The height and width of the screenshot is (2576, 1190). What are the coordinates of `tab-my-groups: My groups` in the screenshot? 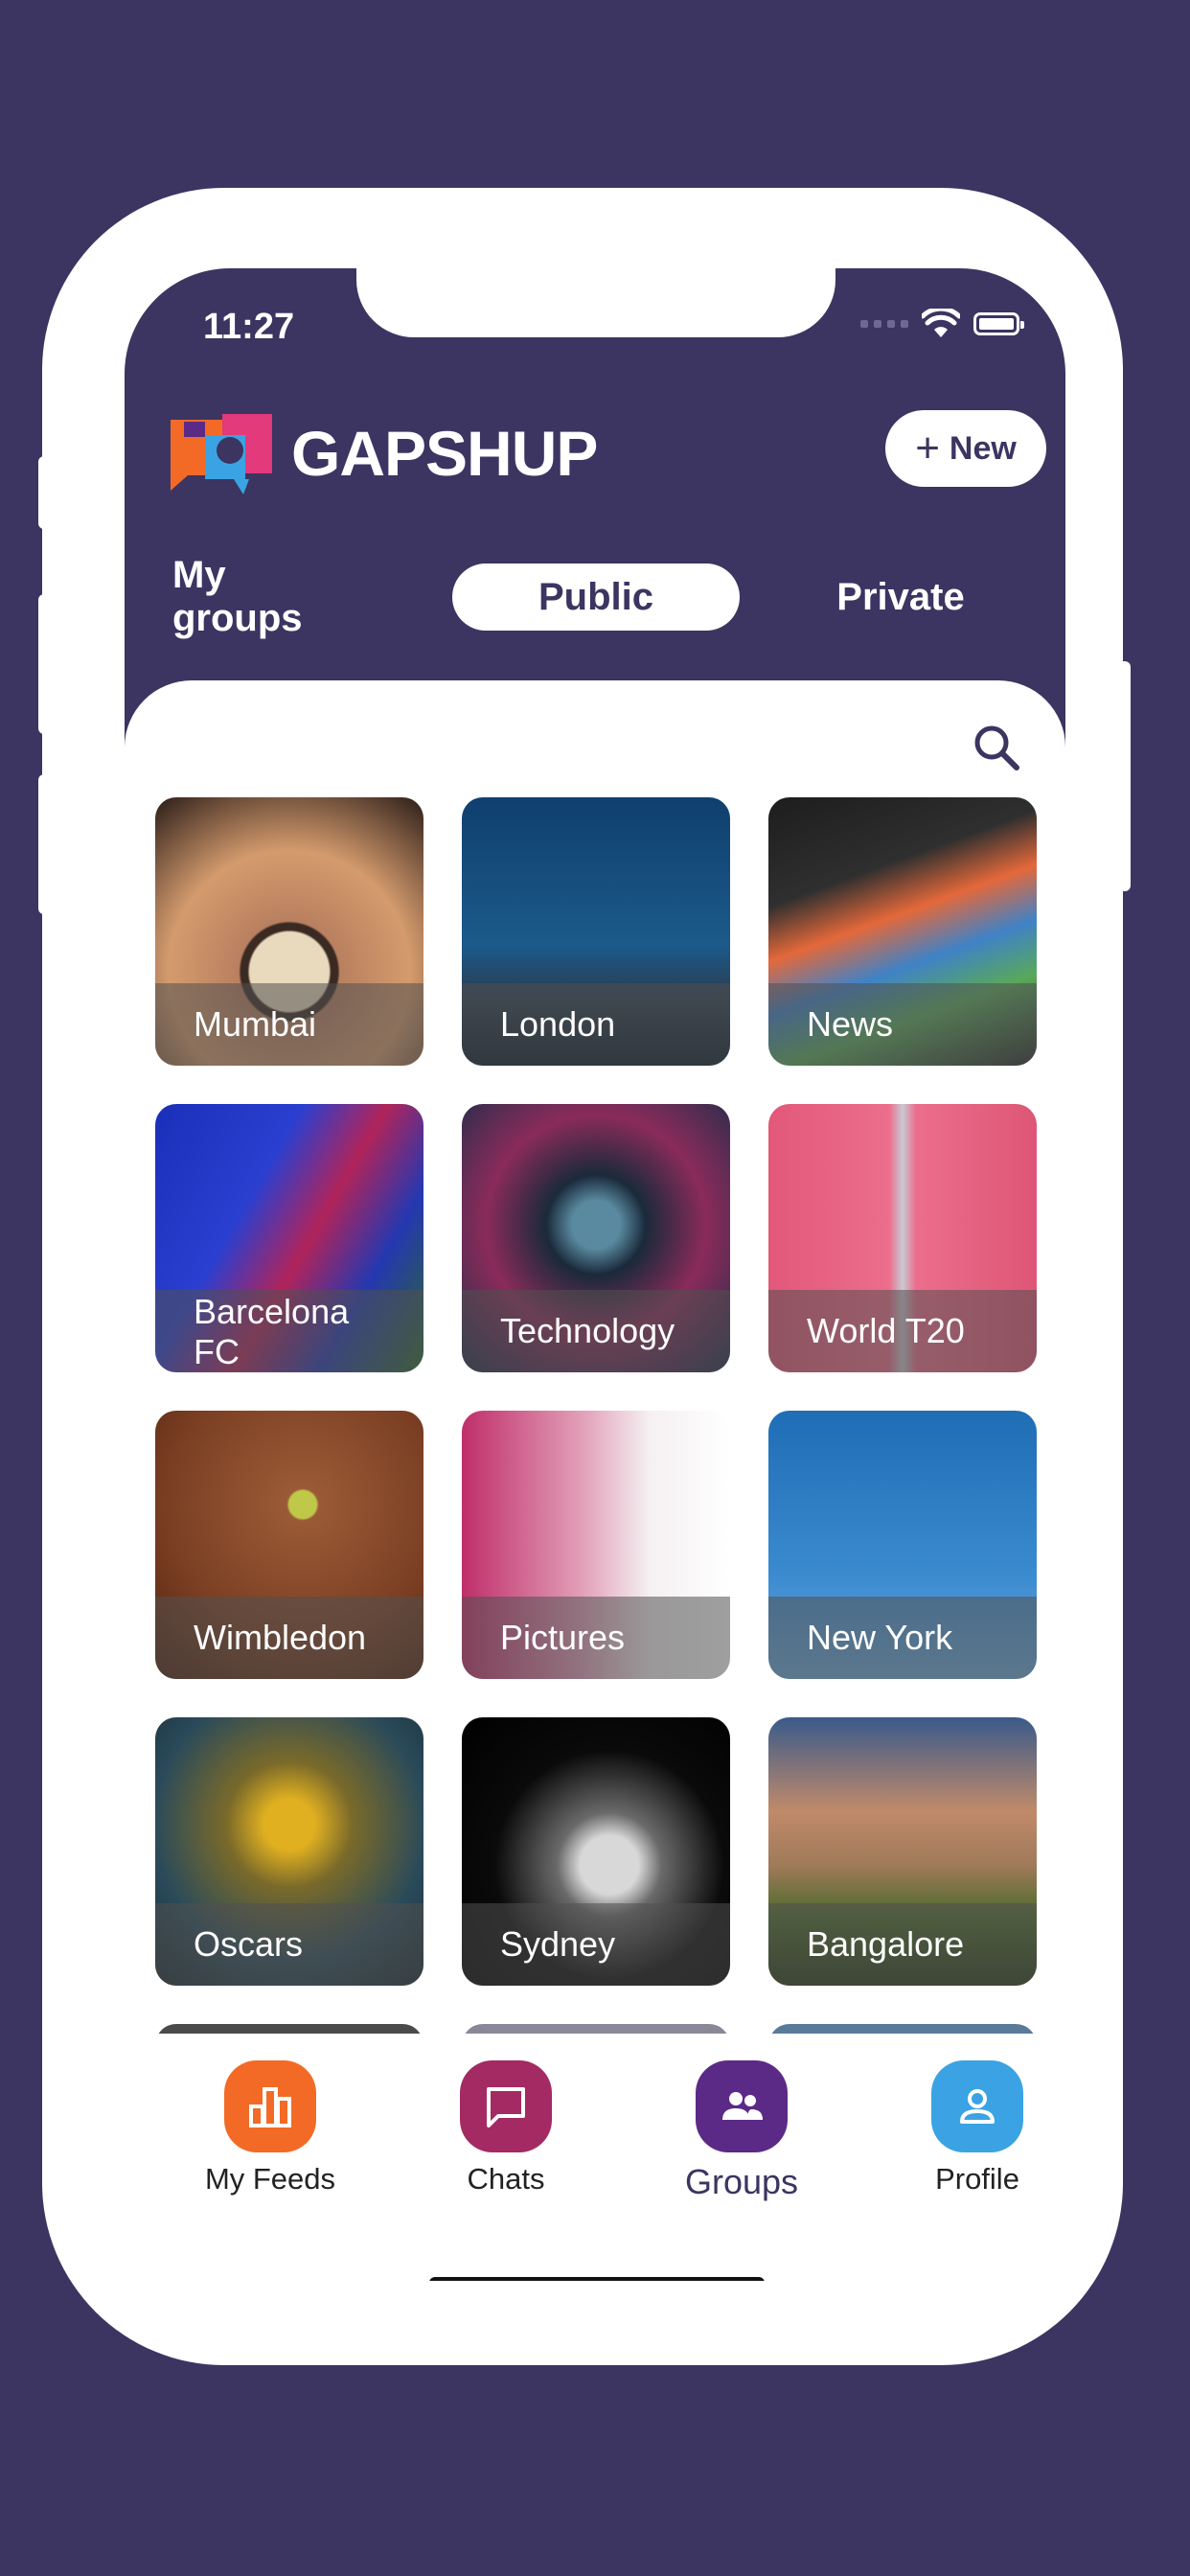 It's located at (268, 596).